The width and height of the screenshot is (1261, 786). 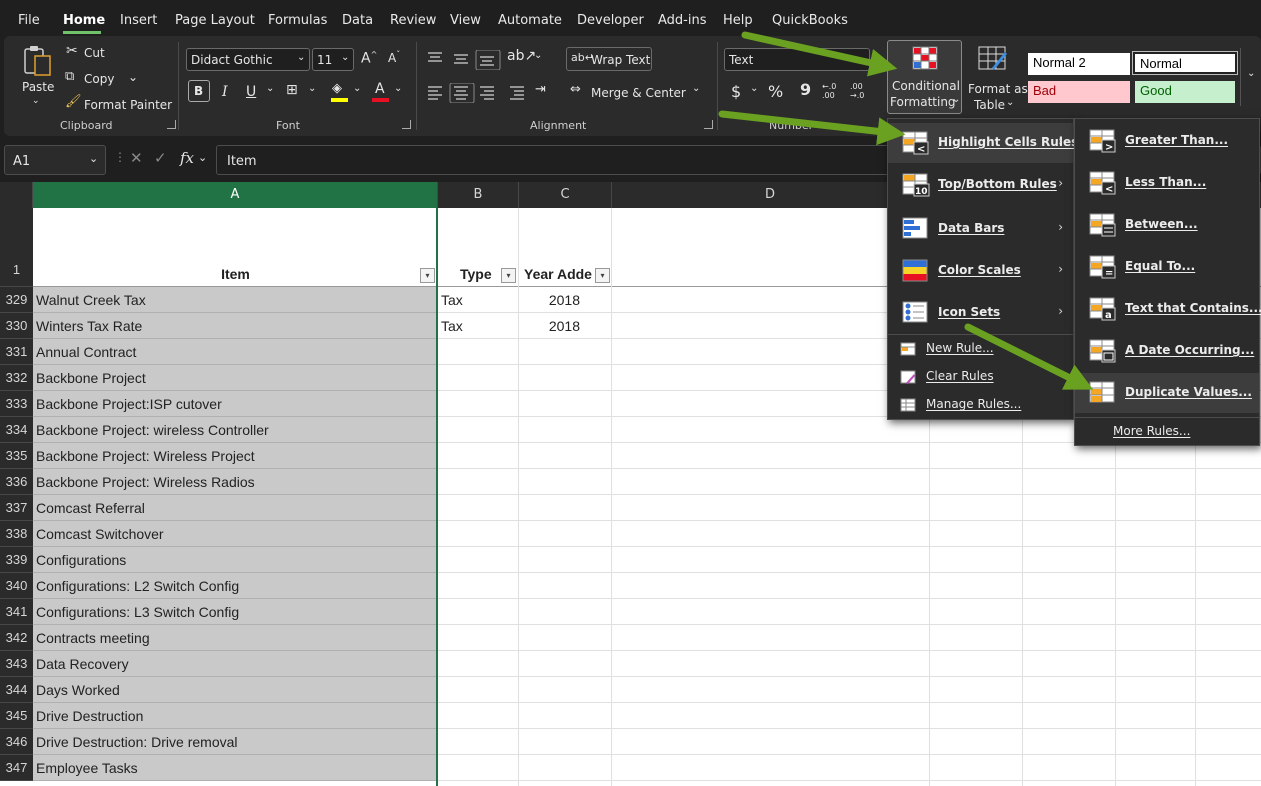 I want to click on percent-style-button: %, so click(x=775, y=91).